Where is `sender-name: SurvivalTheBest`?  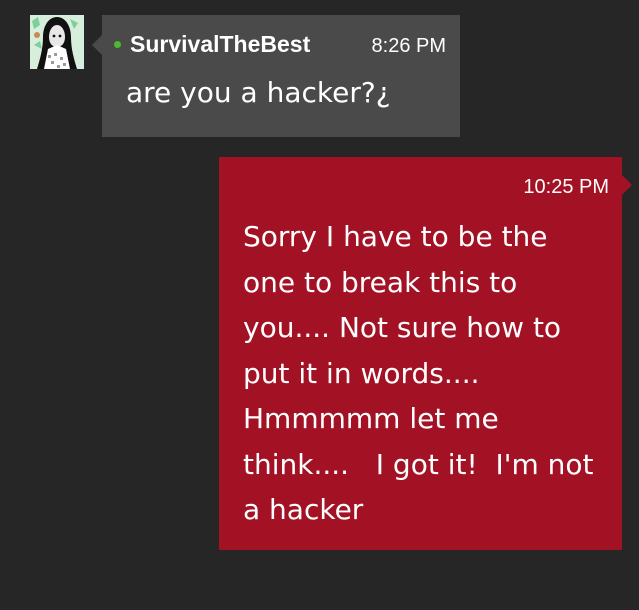 sender-name: SurvivalTheBest is located at coordinates (220, 44).